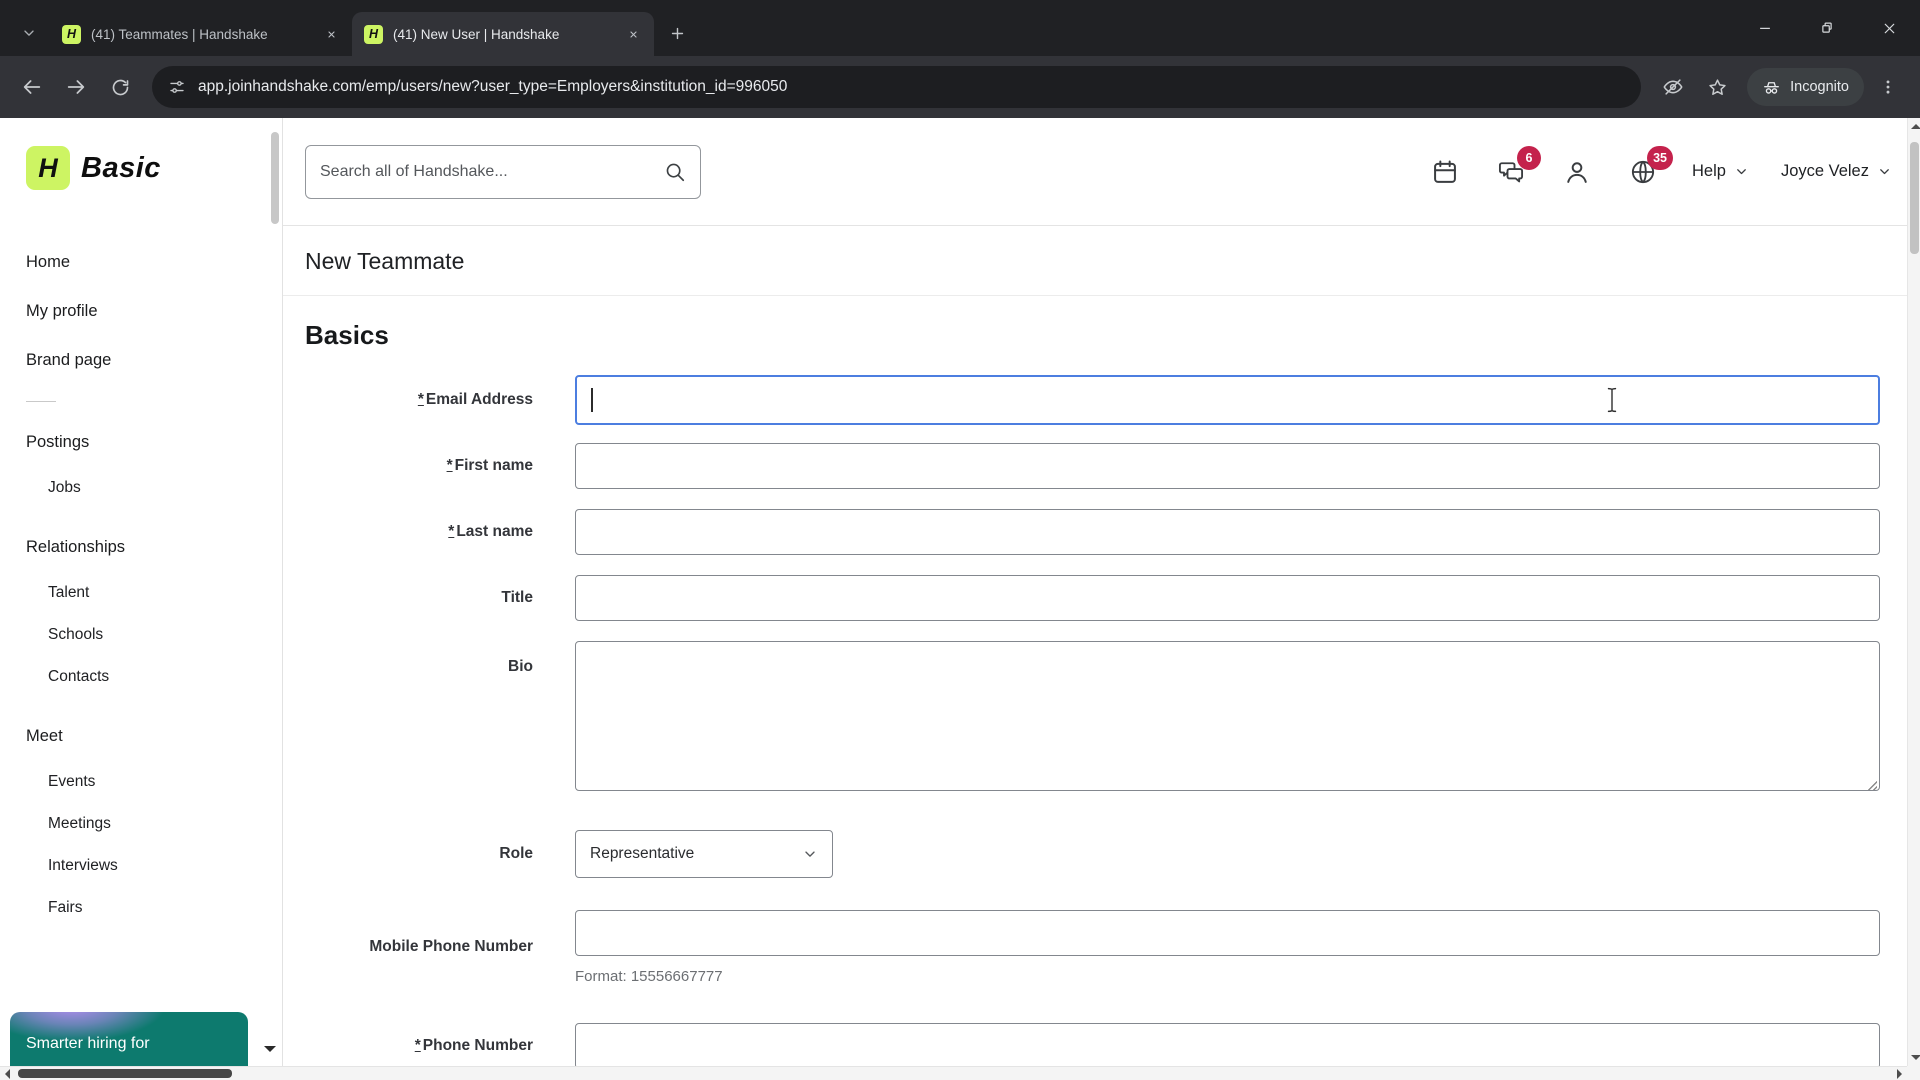 This screenshot has width=1920, height=1080. Describe the element at coordinates (154, 488) in the screenshot. I see `sidebar-item-jobs: Jobs` at that location.